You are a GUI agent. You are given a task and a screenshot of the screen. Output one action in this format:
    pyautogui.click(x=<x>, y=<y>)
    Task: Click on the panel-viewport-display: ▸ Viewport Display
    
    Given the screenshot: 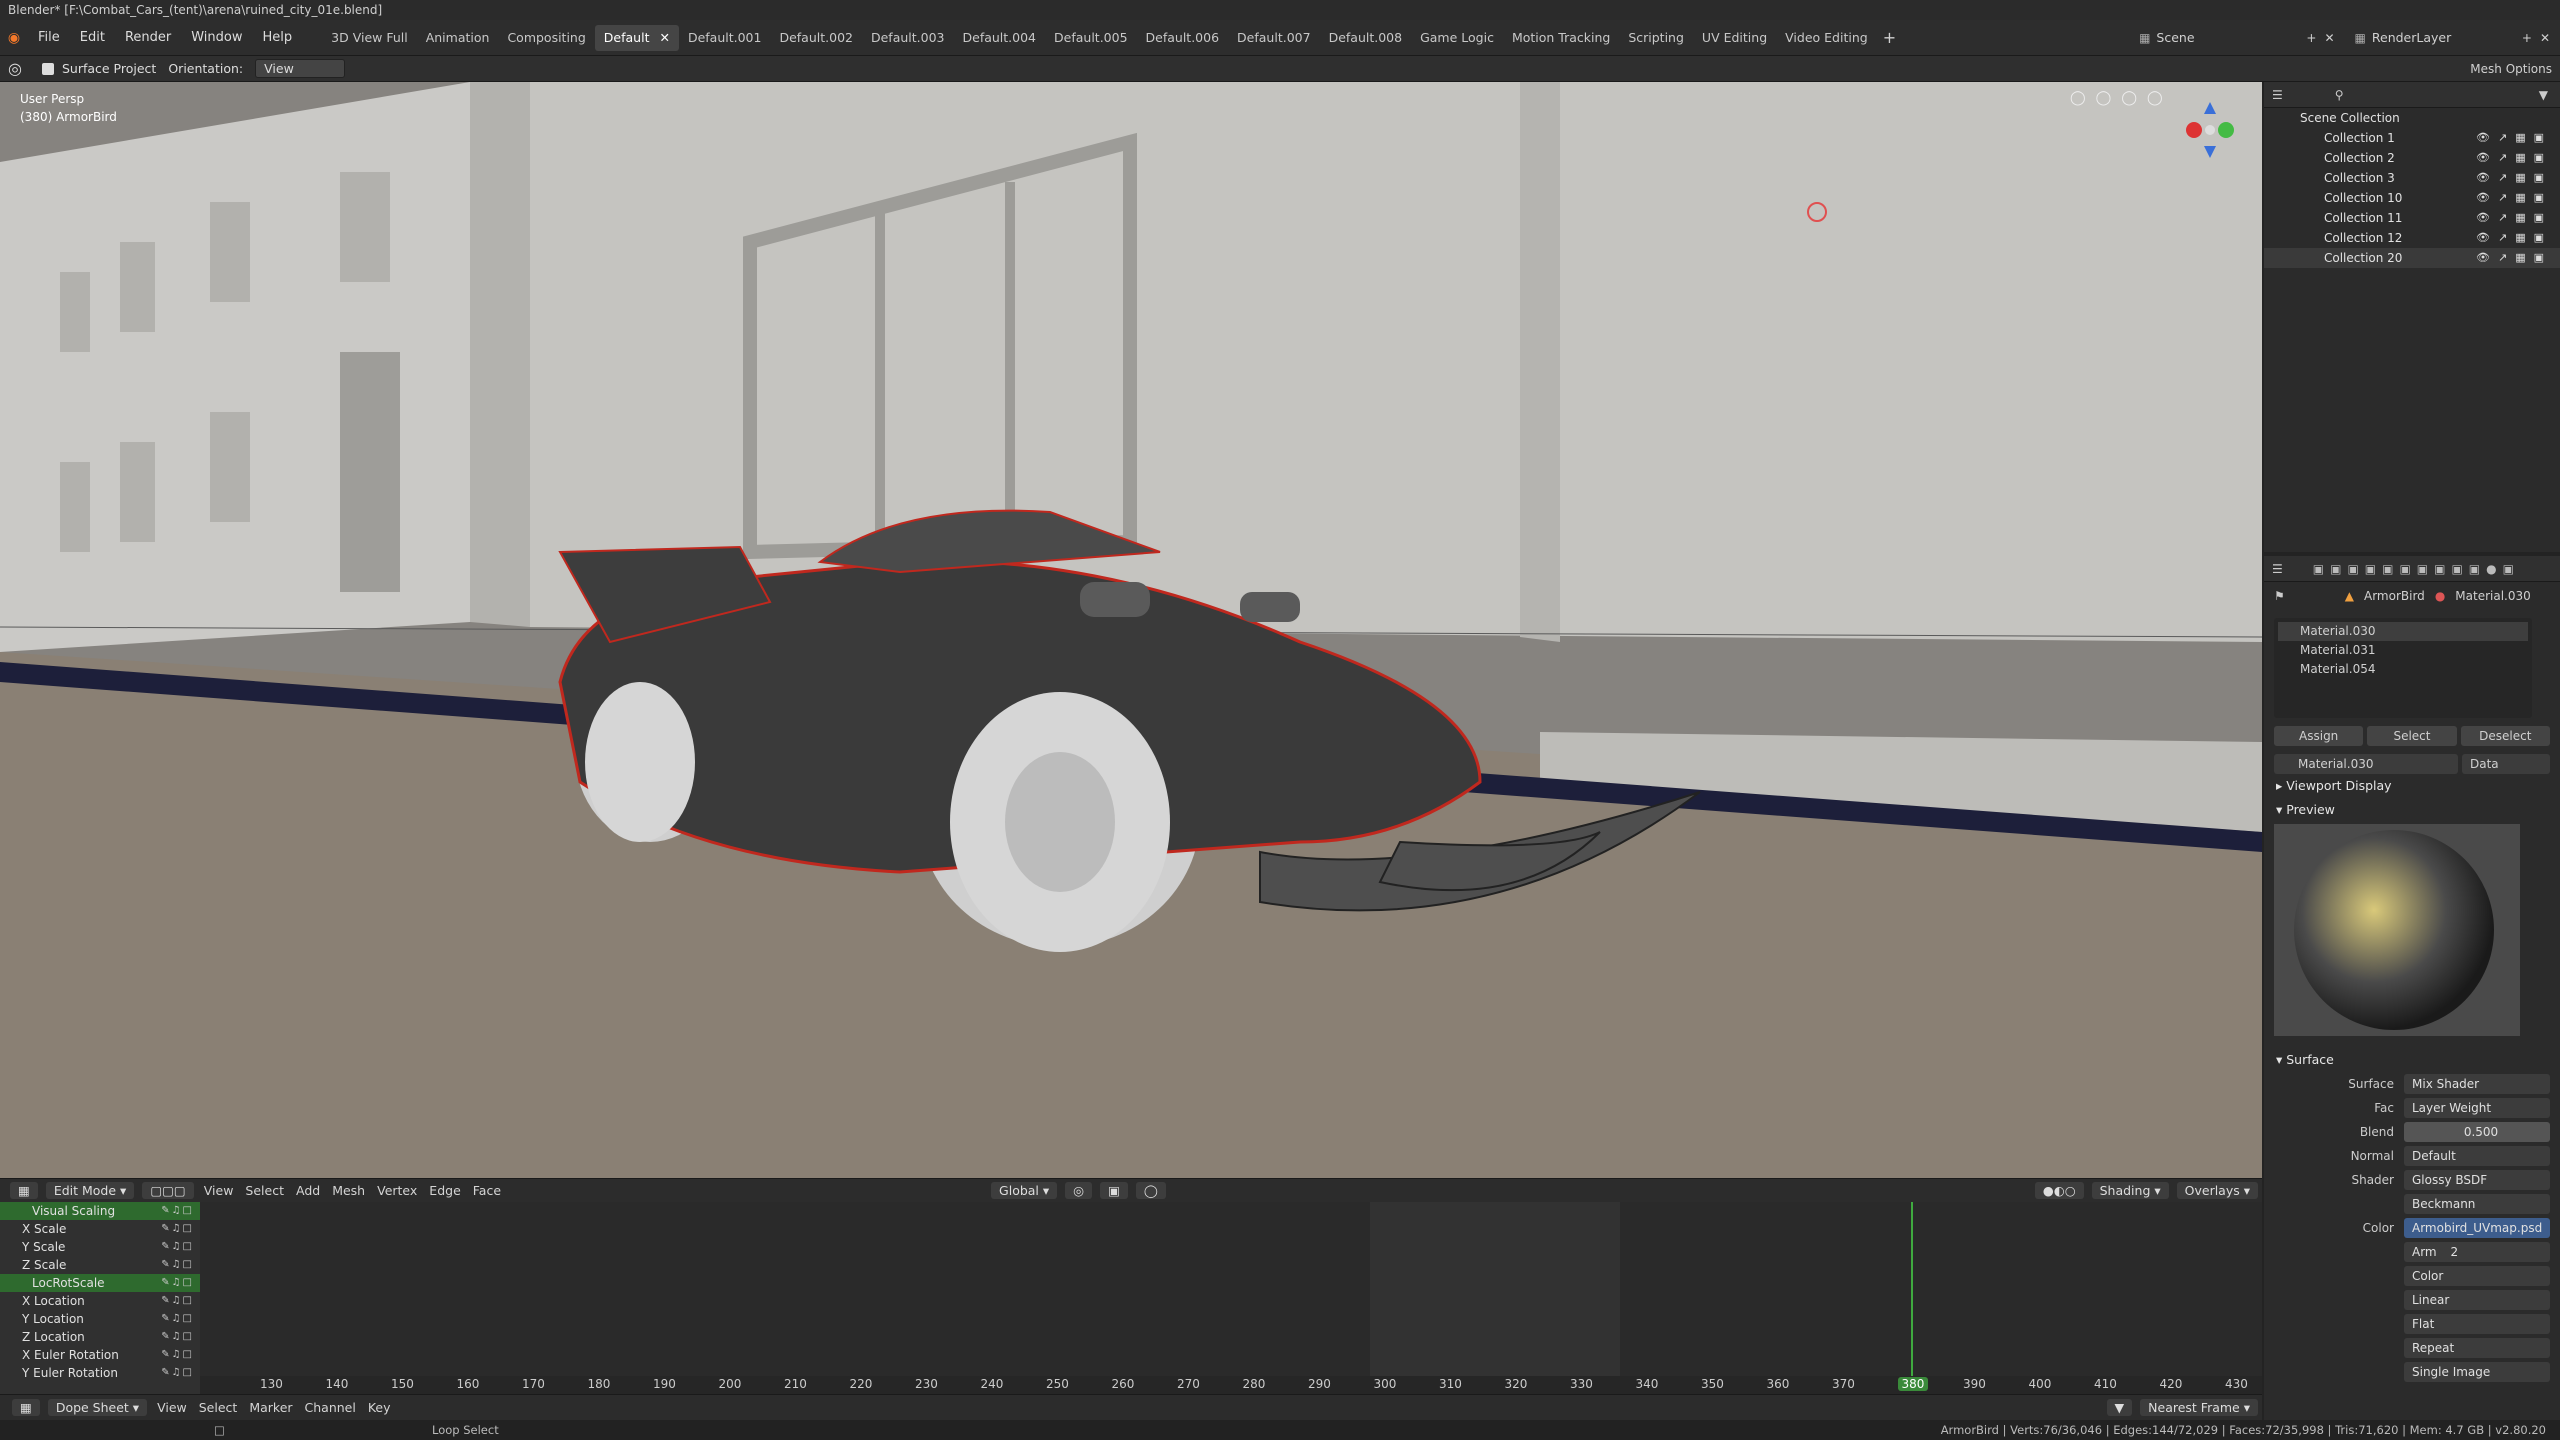 What is the action you would take?
    pyautogui.click(x=2412, y=786)
    